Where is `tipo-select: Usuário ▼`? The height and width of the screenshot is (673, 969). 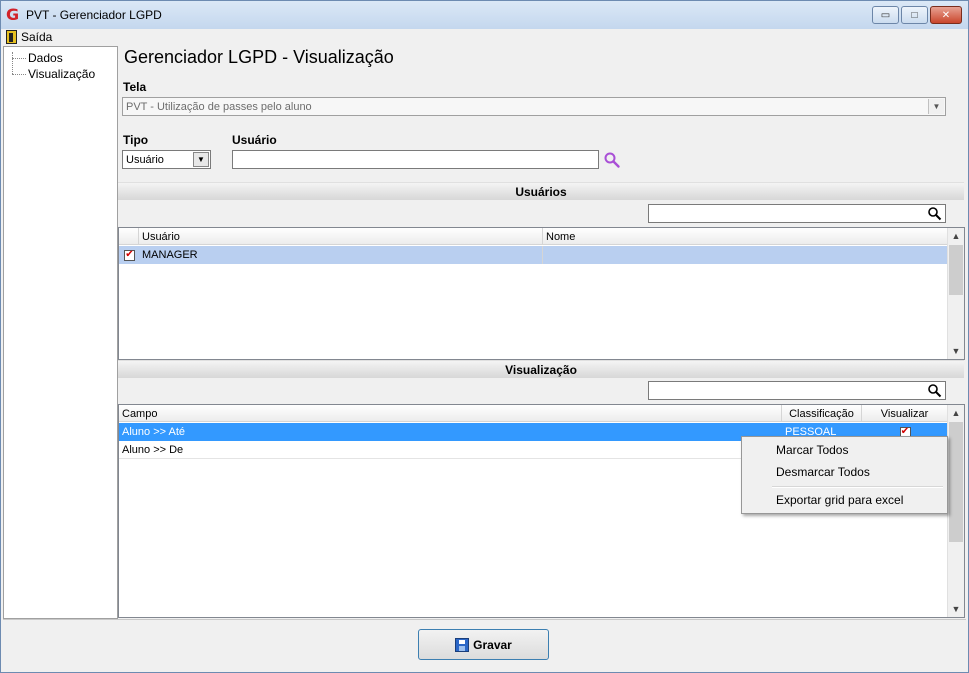
tipo-select: Usuário ▼ is located at coordinates (166, 159).